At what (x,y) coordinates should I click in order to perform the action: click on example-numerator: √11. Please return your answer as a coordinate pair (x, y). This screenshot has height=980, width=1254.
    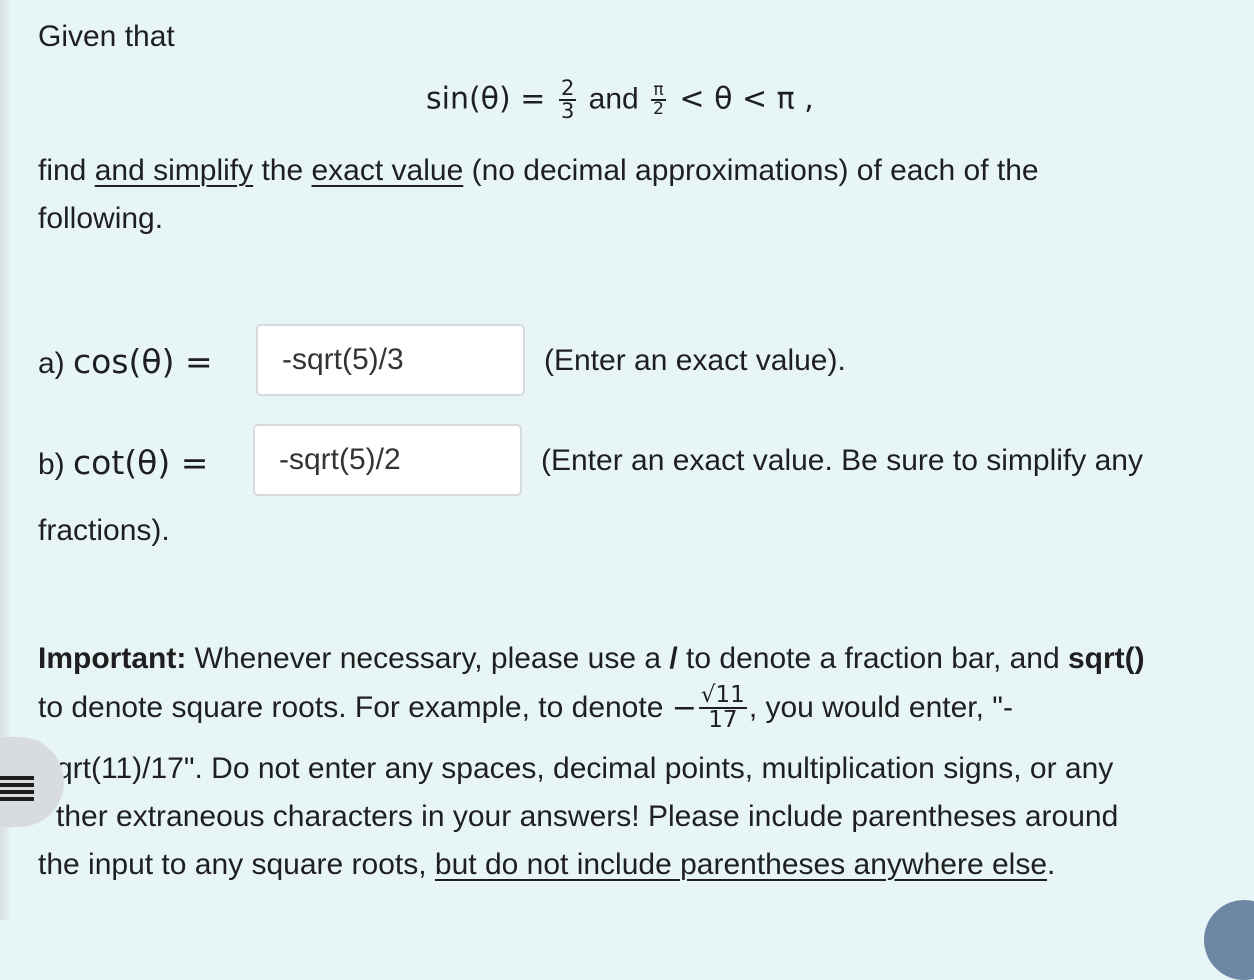
    Looking at the image, I should click on (722, 695).